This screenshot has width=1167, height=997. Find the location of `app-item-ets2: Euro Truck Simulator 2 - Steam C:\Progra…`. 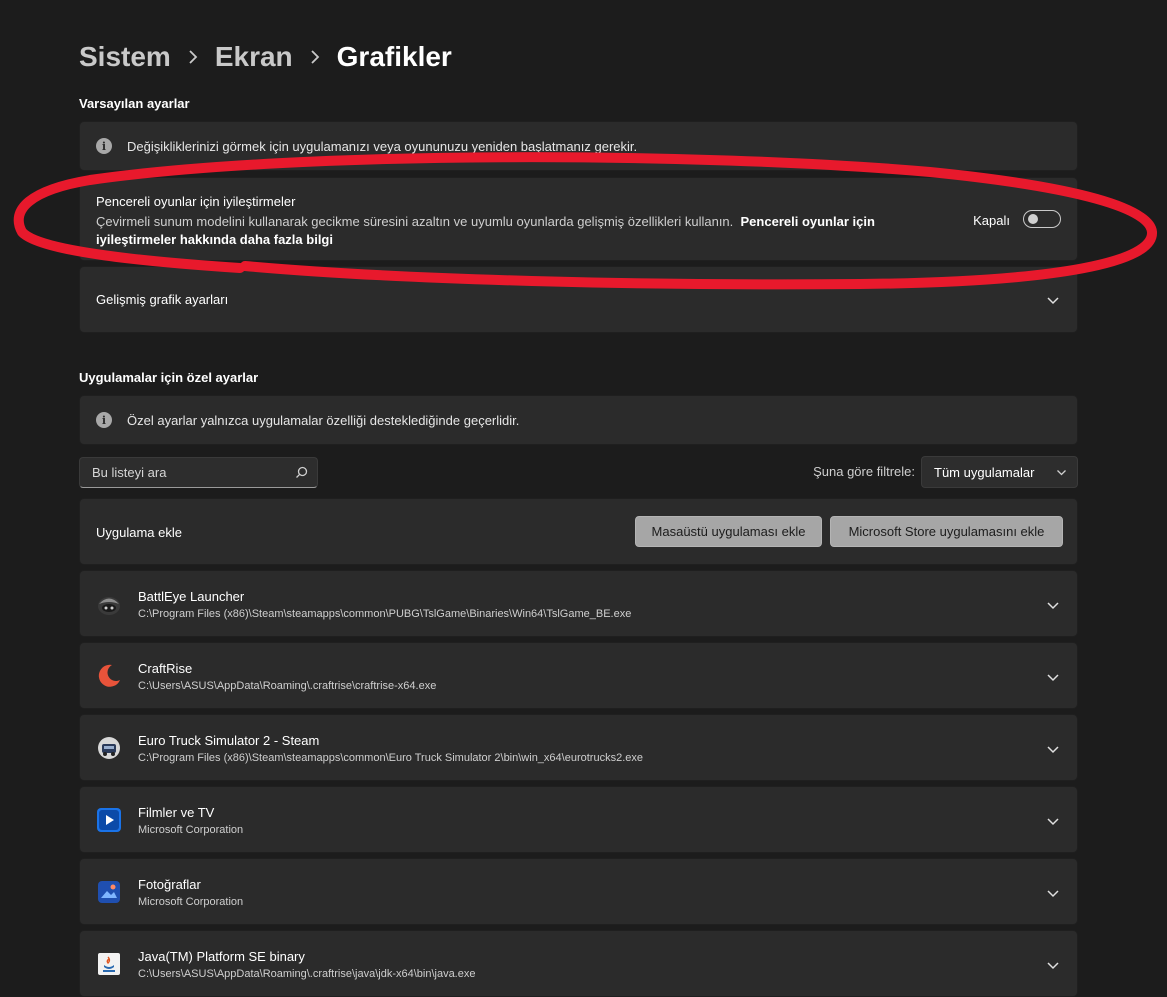

app-item-ets2: Euro Truck Simulator 2 - Steam C:\Progra… is located at coordinates (578, 747).